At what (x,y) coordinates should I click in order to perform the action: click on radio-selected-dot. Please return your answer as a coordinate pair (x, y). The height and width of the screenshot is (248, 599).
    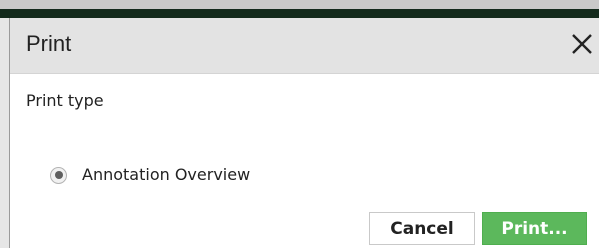
    Looking at the image, I should click on (58, 175).